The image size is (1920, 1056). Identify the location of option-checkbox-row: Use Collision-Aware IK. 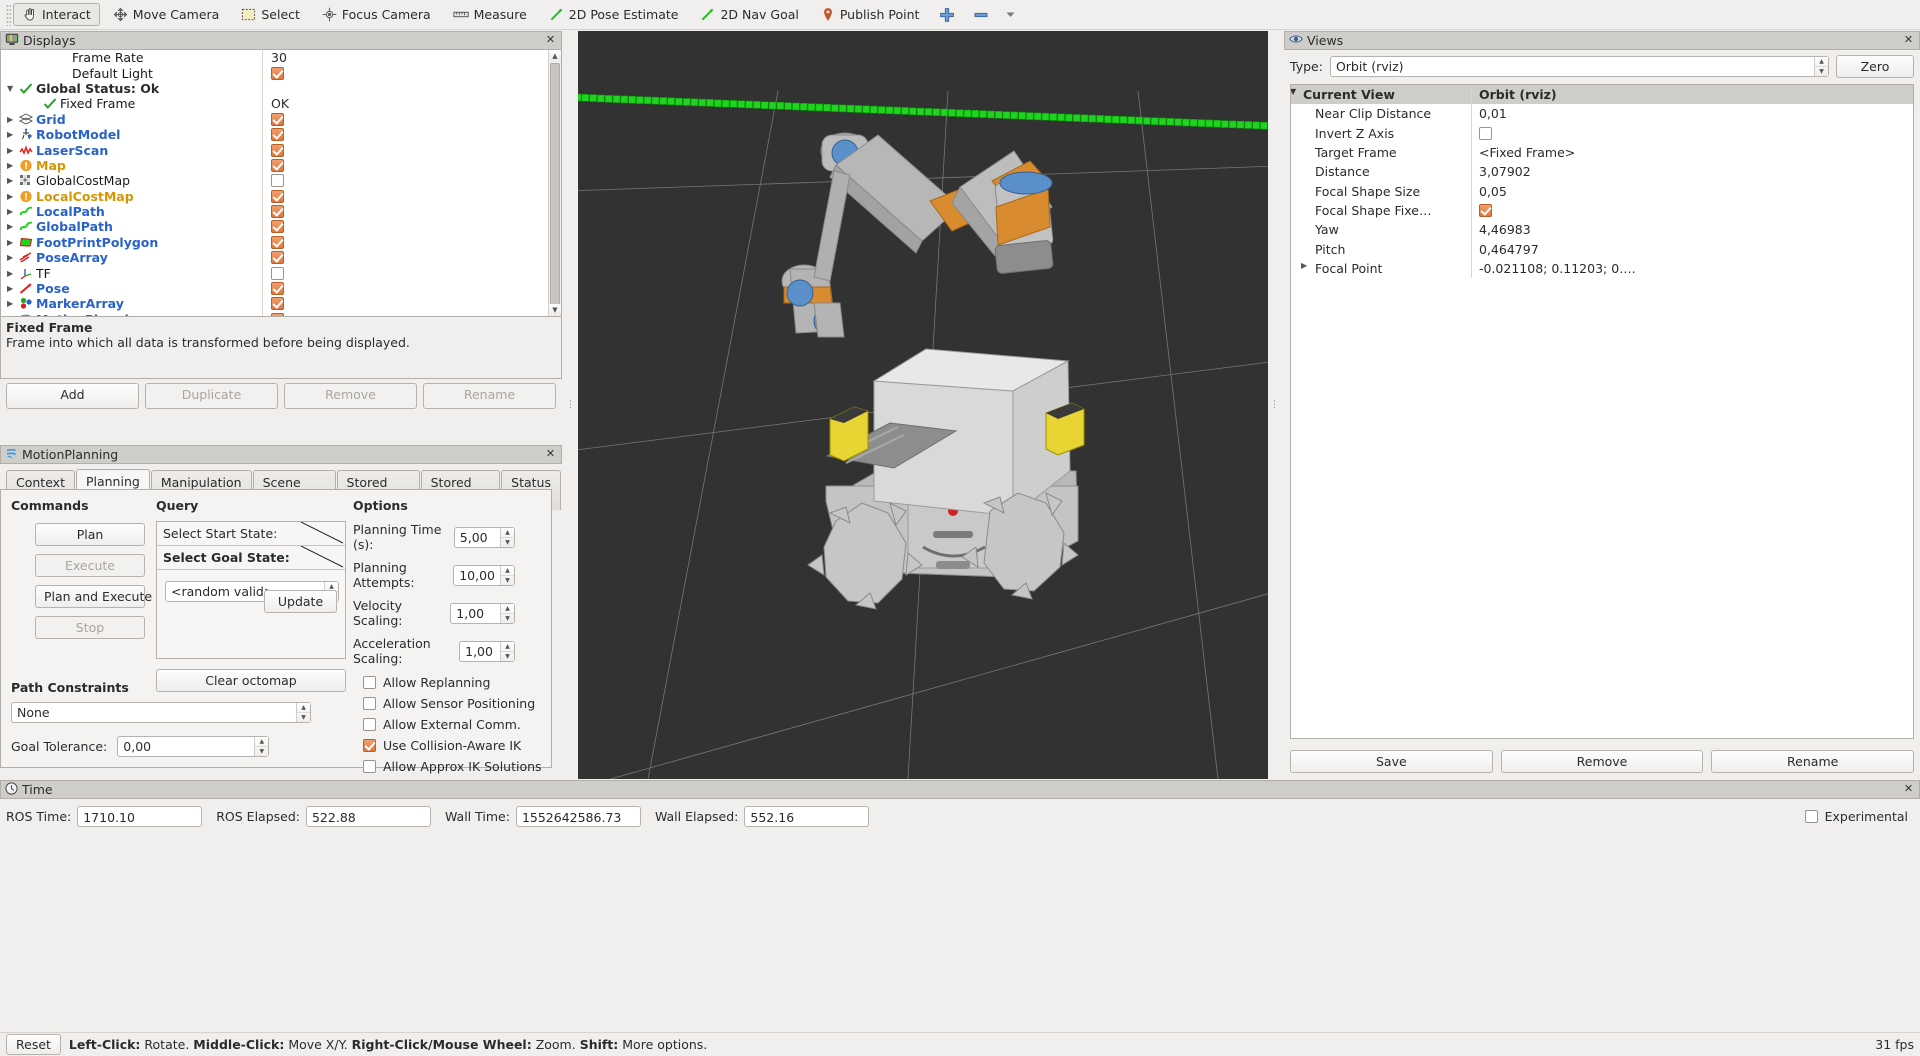
(448, 745).